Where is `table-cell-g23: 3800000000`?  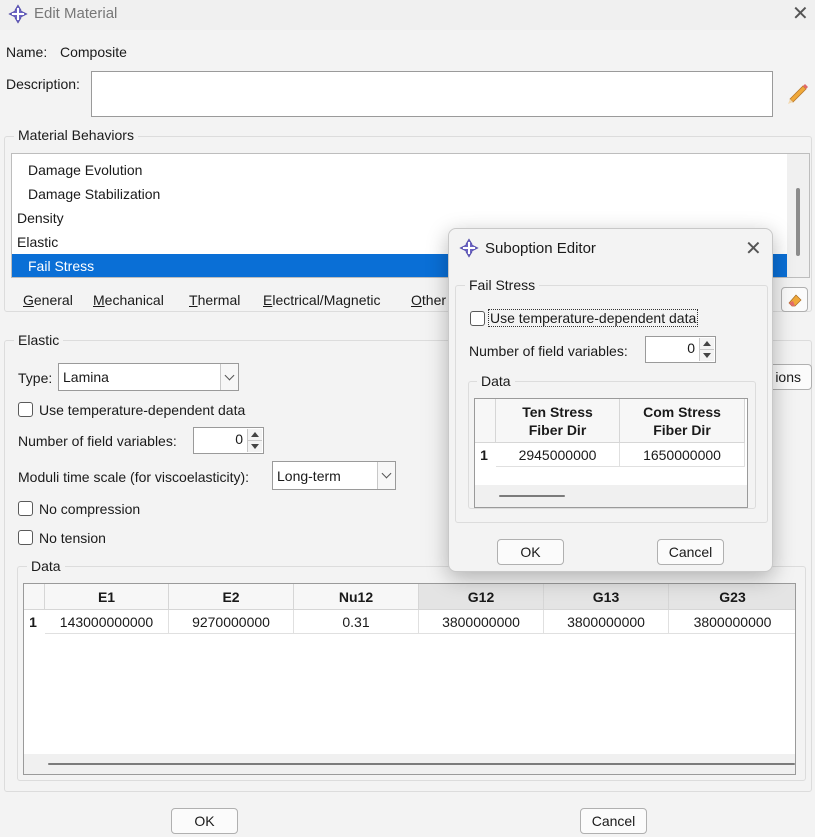
table-cell-g23: 3800000000 is located at coordinates (732, 622).